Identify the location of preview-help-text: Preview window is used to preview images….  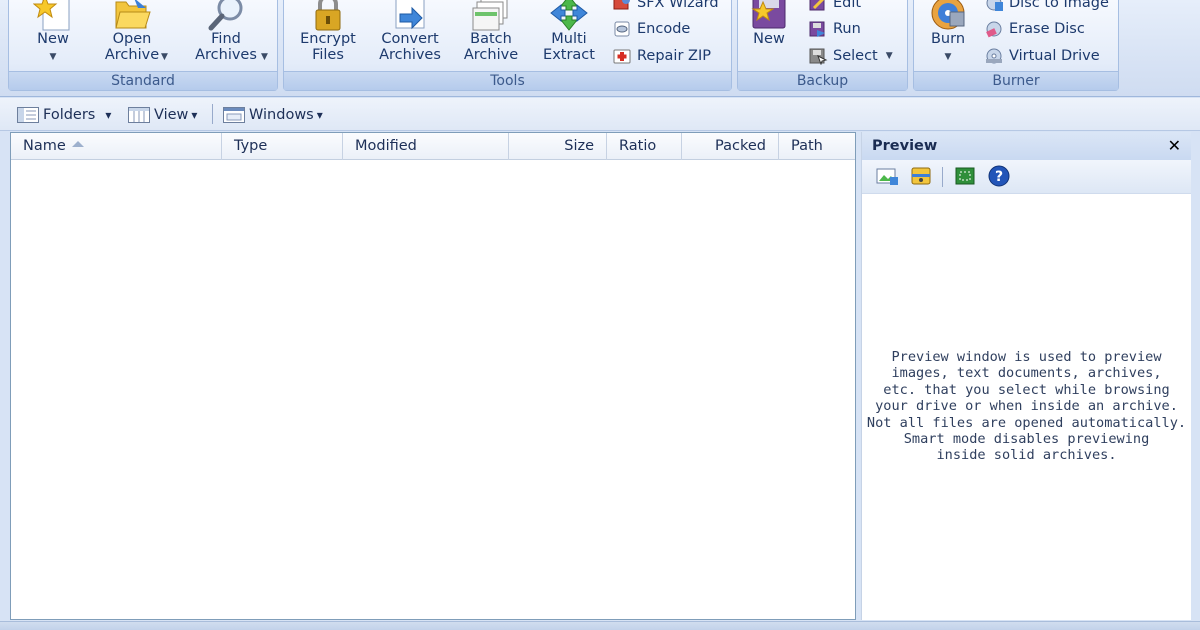
(1026, 406).